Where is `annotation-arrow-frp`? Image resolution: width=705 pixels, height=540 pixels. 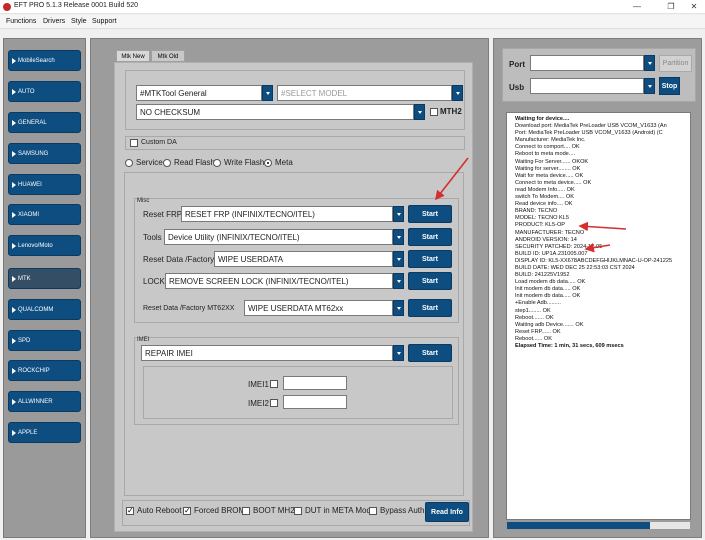
annotation-arrow-frp is located at coordinates (452, 179).